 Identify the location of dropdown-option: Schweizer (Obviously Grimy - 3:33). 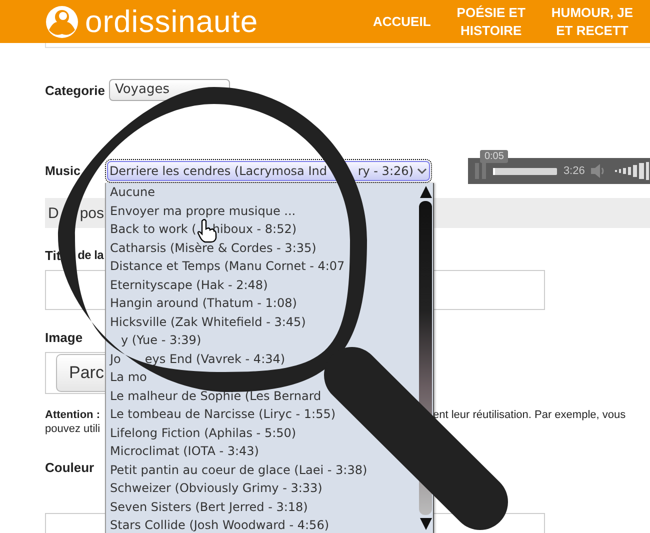
(216, 488).